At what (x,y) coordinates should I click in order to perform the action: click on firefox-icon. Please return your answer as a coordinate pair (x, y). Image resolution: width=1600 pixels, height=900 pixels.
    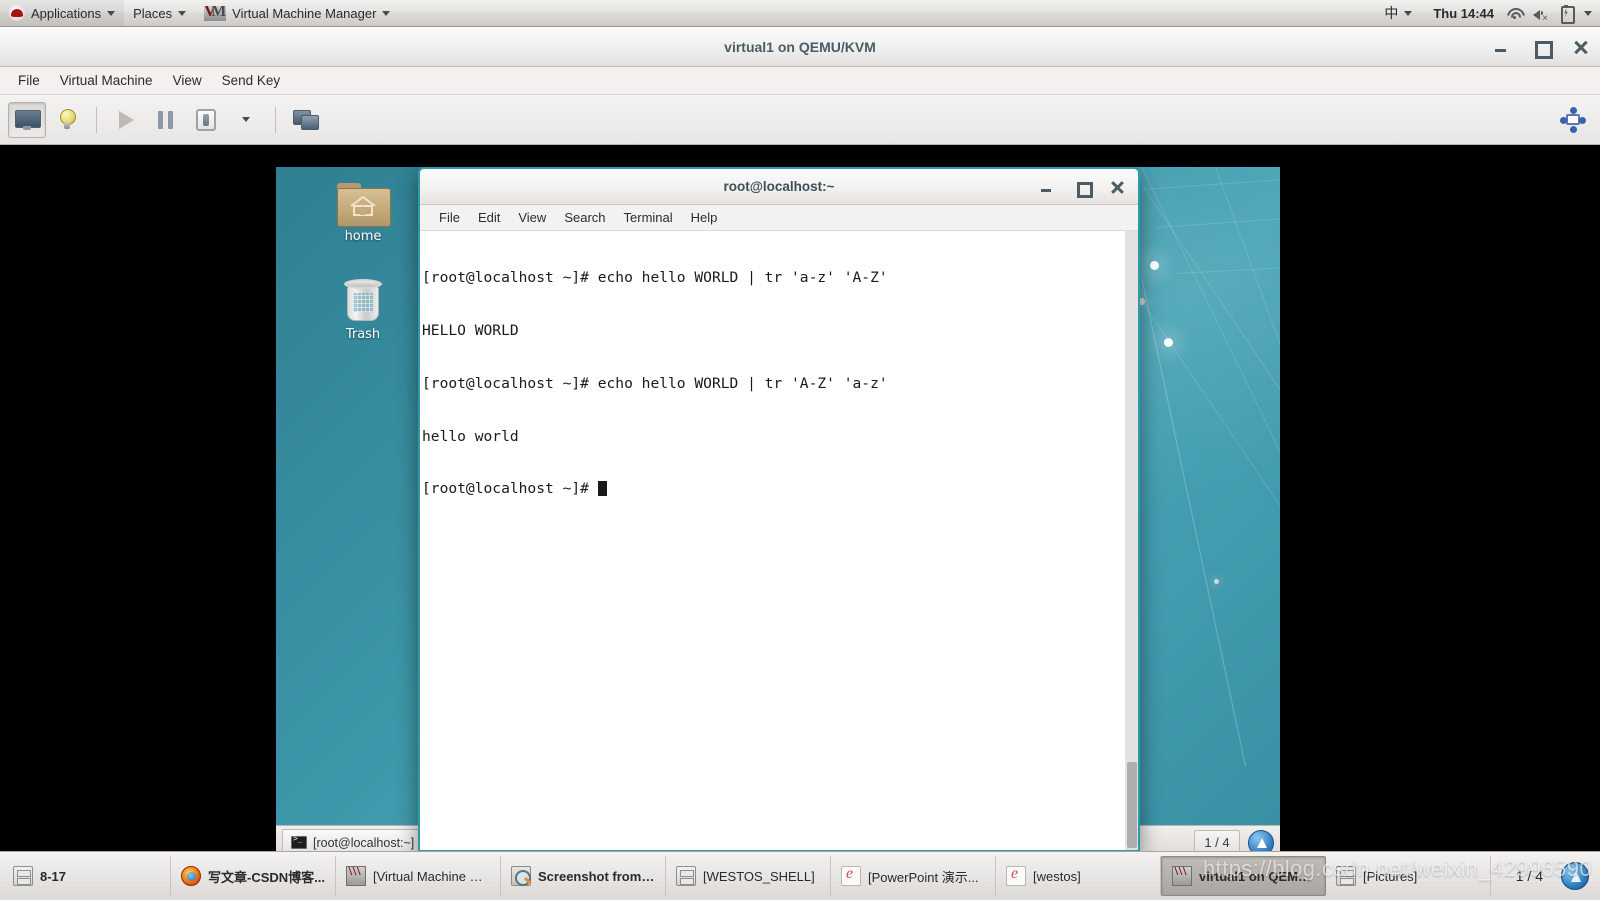
    Looking at the image, I should click on (191, 876).